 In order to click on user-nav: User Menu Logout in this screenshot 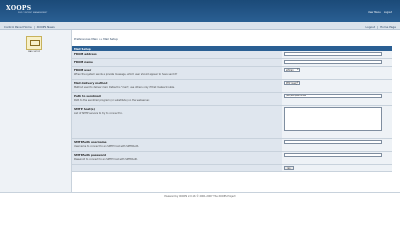, I will do `click(380, 12)`.